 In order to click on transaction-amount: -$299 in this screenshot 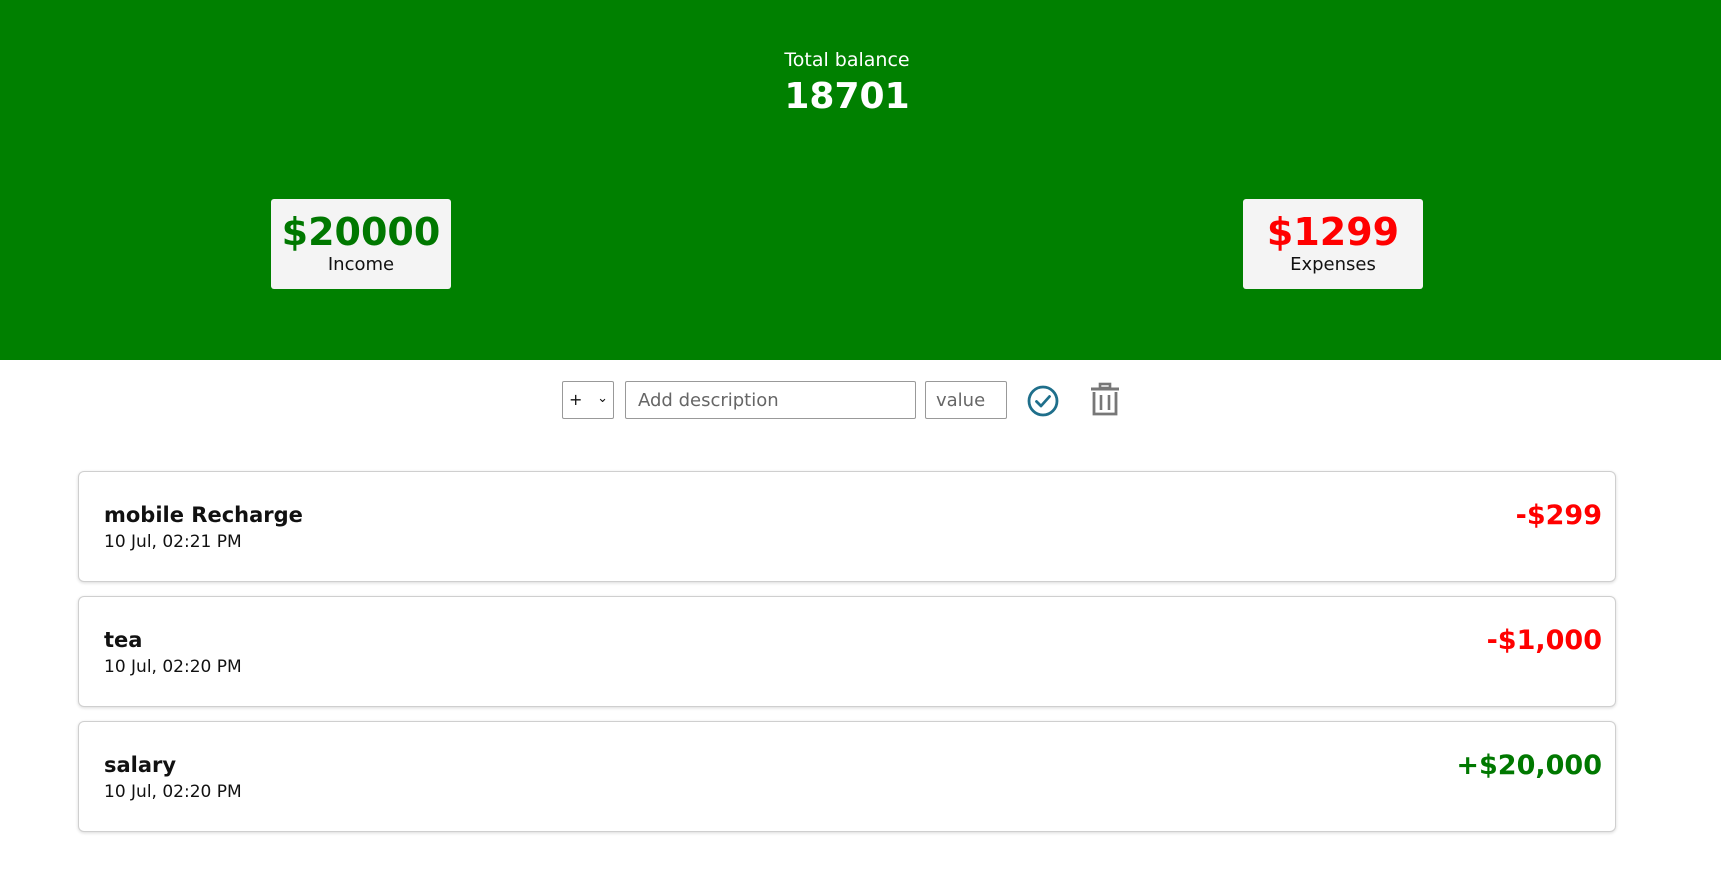, I will do `click(1558, 515)`.